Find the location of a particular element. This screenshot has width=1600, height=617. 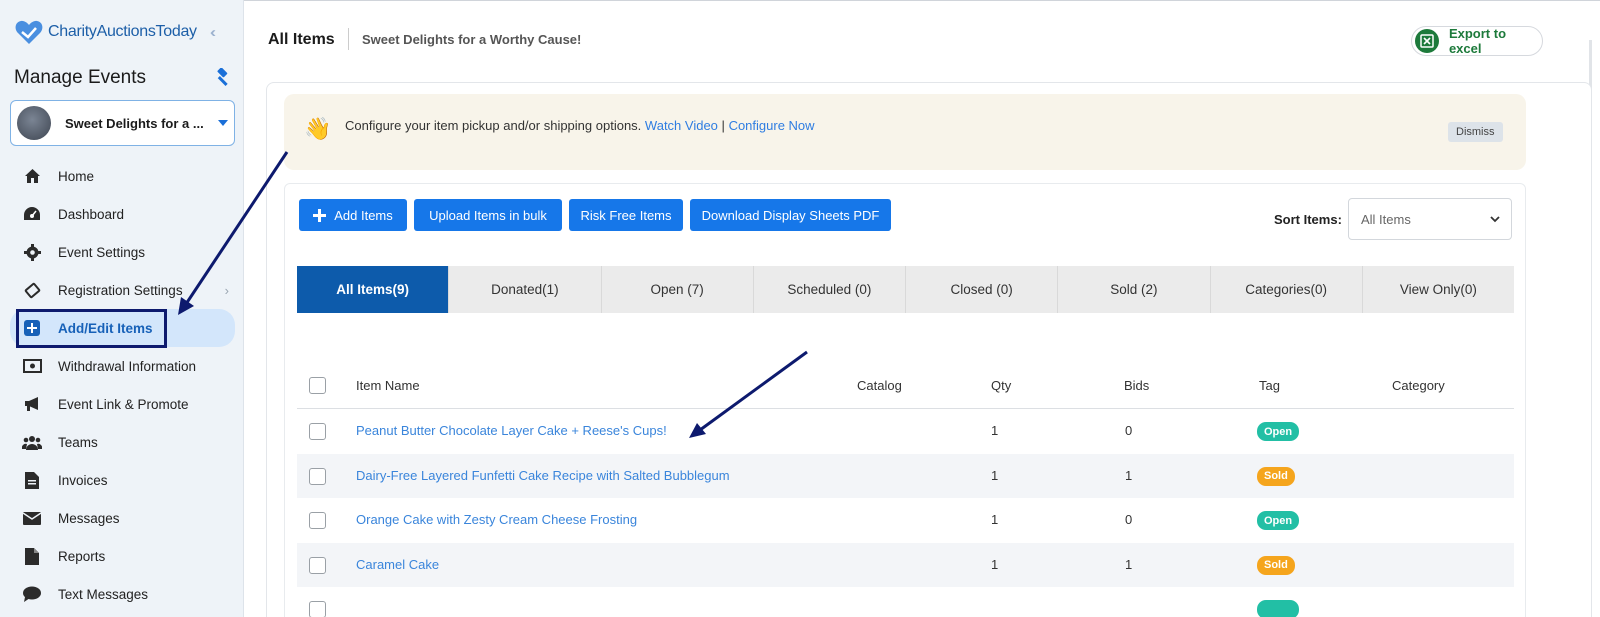

chevron-down-icon is located at coordinates (1495, 219).